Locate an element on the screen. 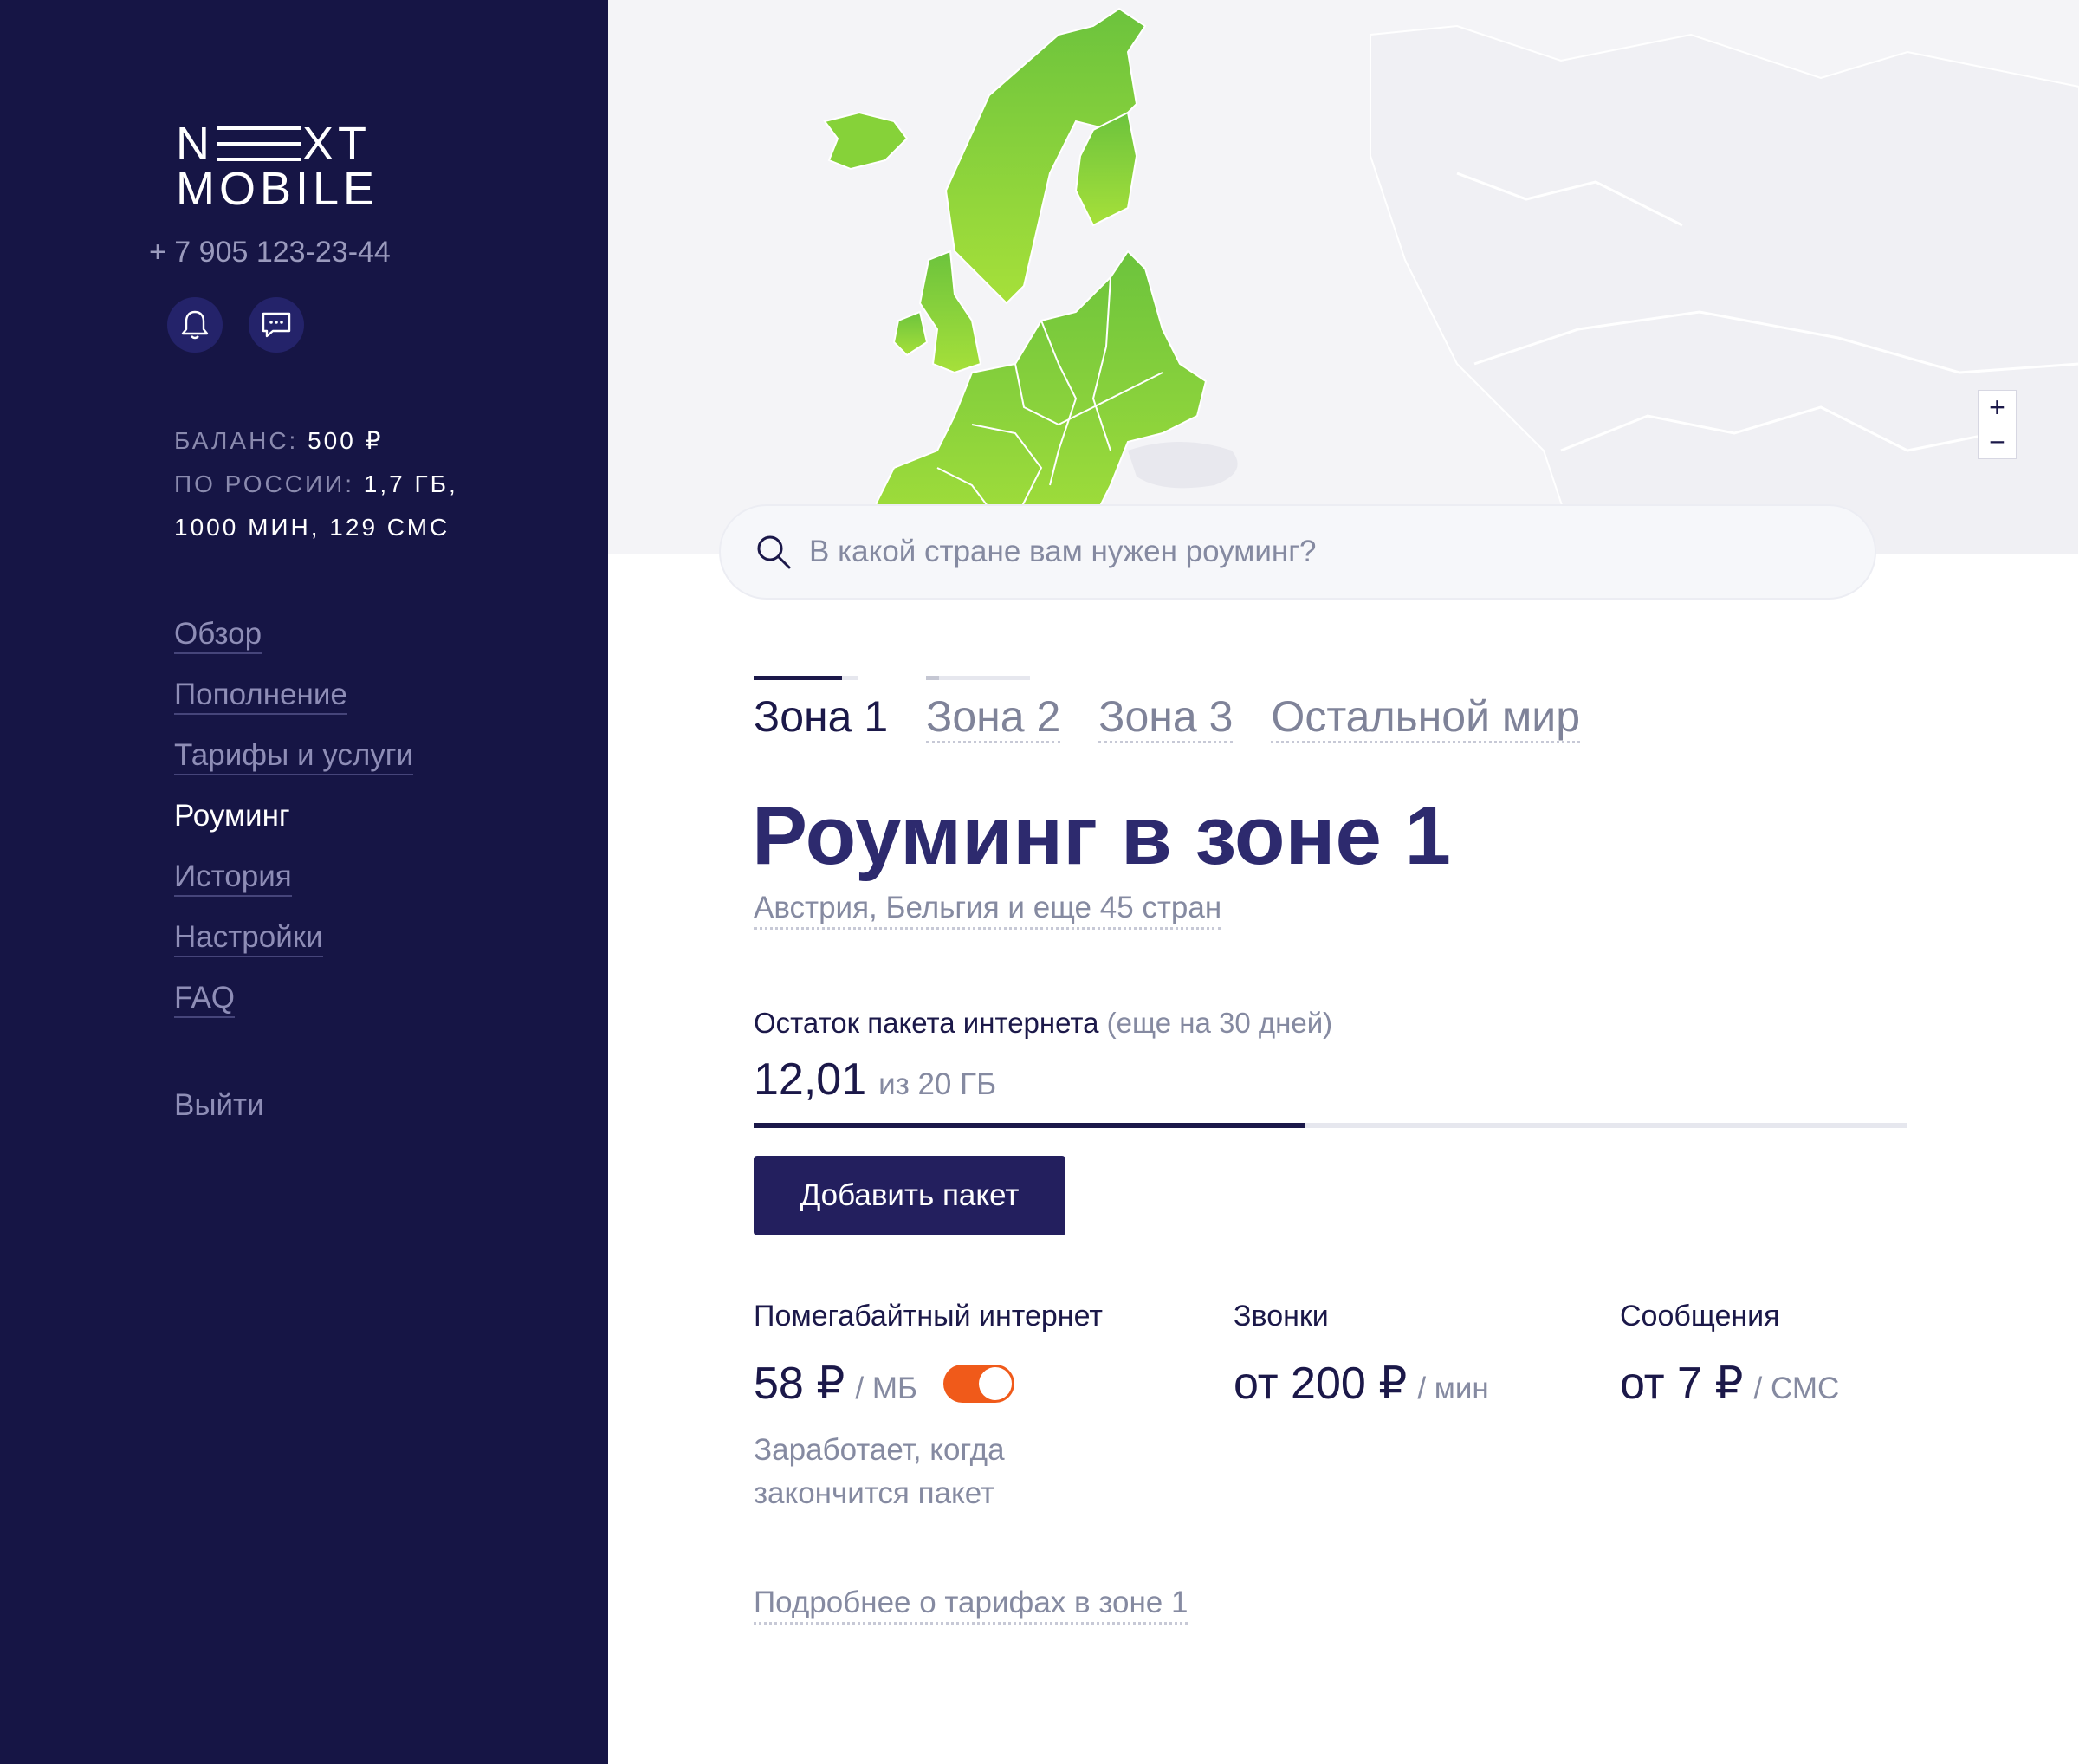  map-zoom-control: + − is located at coordinates (1997, 424).